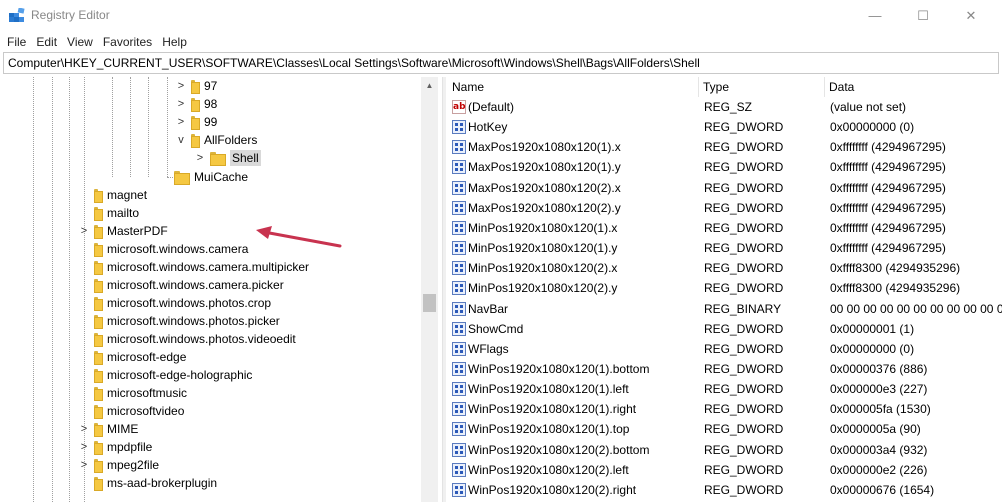 The width and height of the screenshot is (1002, 502). What do you see at coordinates (131, 411) in the screenshot?
I see `tree-item: microsoftvideo` at bounding box center [131, 411].